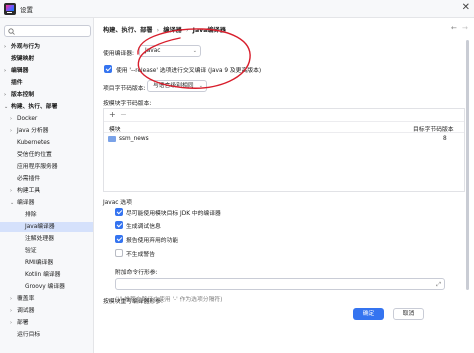 The height and width of the screenshot is (353, 474). Describe the element at coordinates (34, 107) in the screenshot. I see `sidebar-item-label: 构建、执行、部署` at that location.